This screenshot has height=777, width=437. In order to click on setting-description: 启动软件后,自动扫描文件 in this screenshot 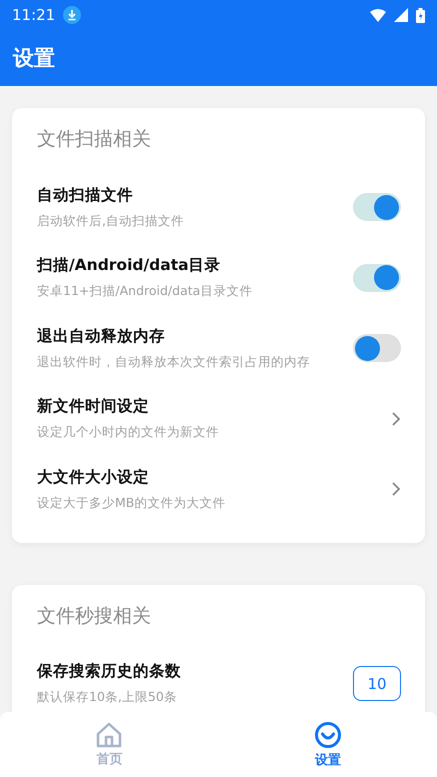, I will do `click(111, 221)`.